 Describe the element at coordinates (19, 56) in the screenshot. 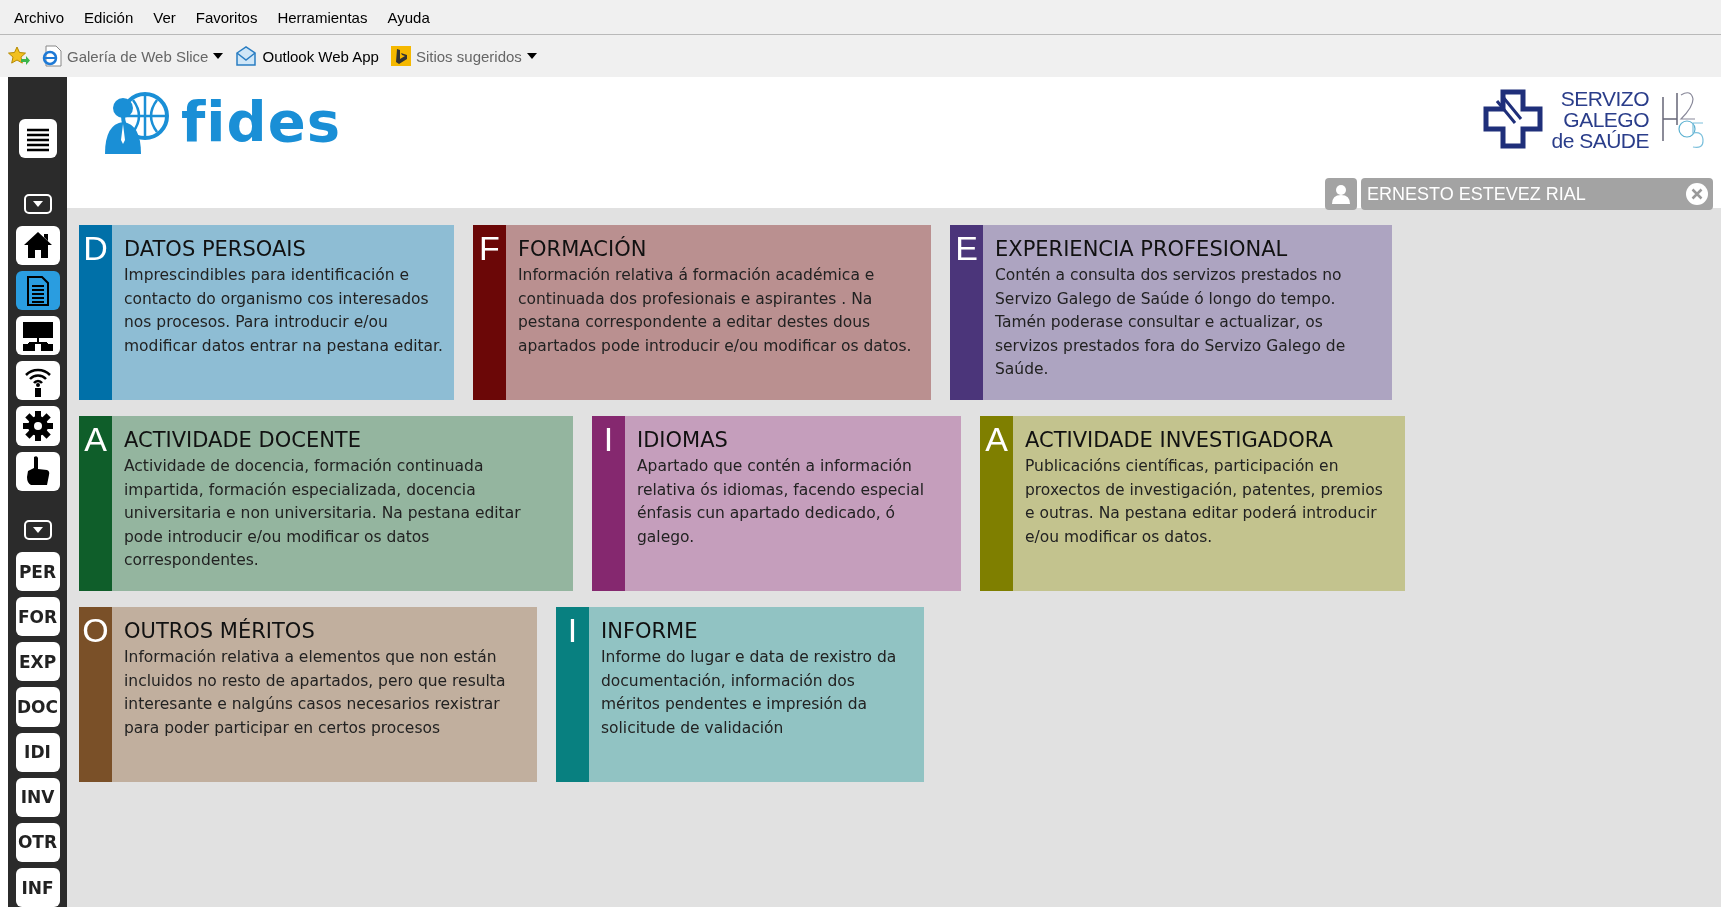

I see `favorites-star-icon` at that location.